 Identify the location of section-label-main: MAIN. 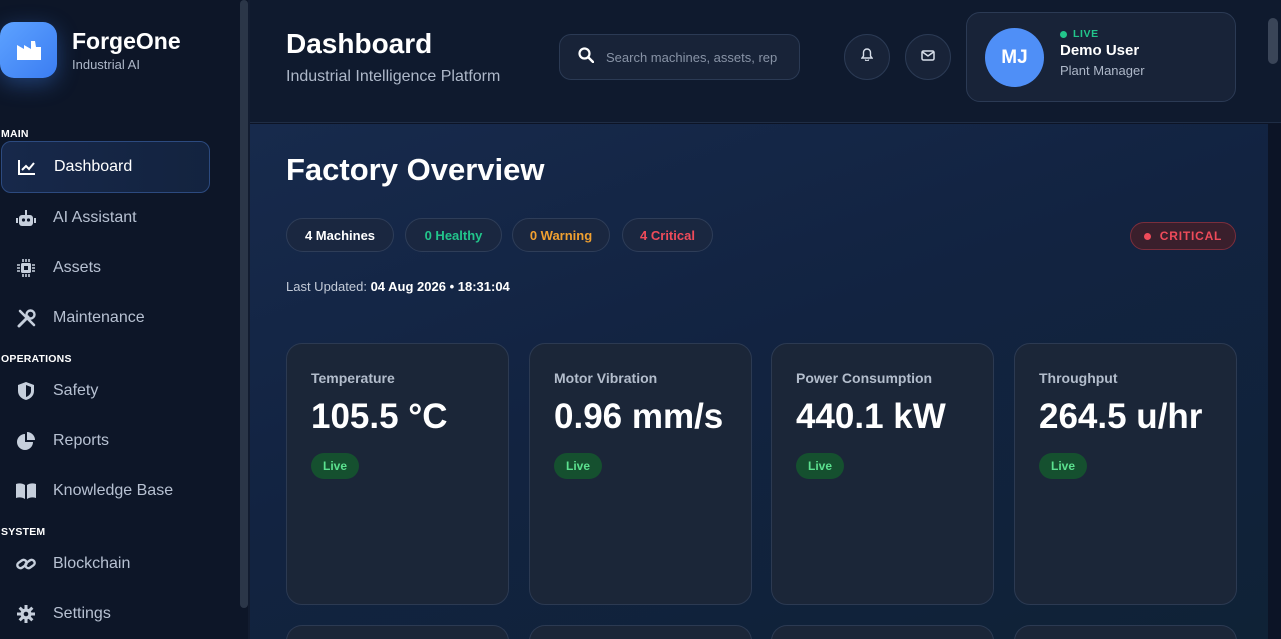
(15, 134).